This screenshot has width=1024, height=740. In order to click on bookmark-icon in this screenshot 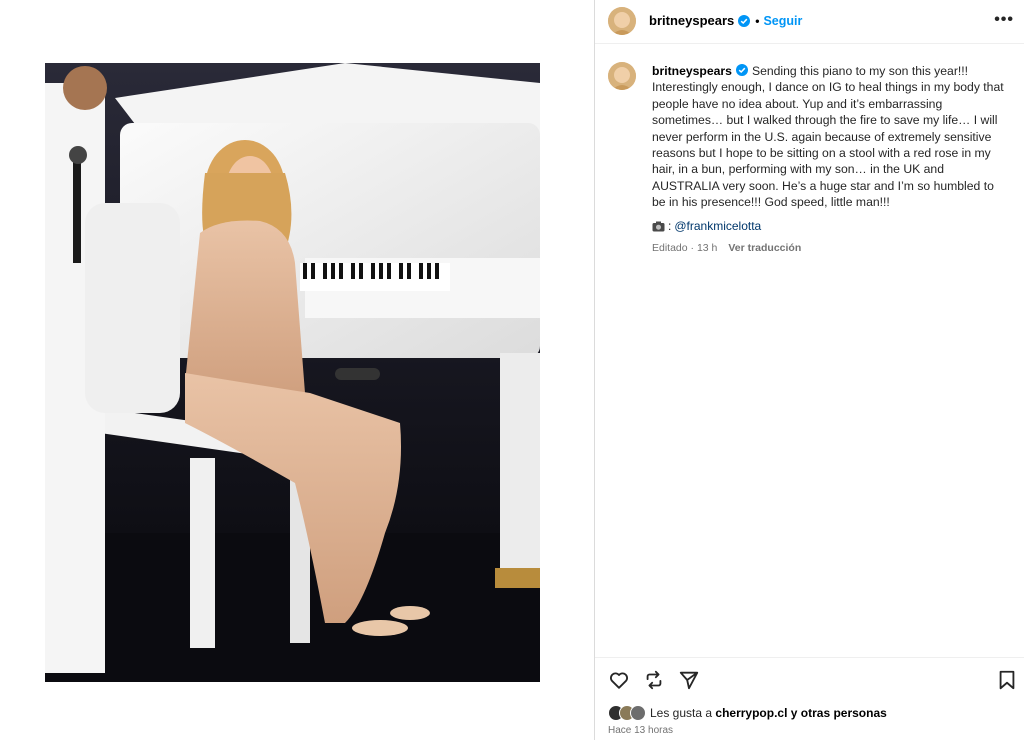, I will do `click(1007, 680)`.